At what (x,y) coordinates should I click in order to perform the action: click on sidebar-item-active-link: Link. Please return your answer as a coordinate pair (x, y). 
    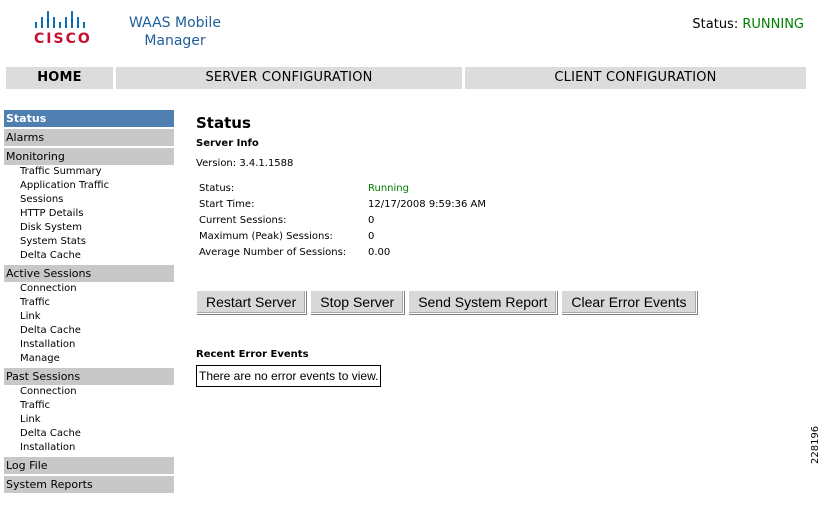
    Looking at the image, I should click on (89, 317).